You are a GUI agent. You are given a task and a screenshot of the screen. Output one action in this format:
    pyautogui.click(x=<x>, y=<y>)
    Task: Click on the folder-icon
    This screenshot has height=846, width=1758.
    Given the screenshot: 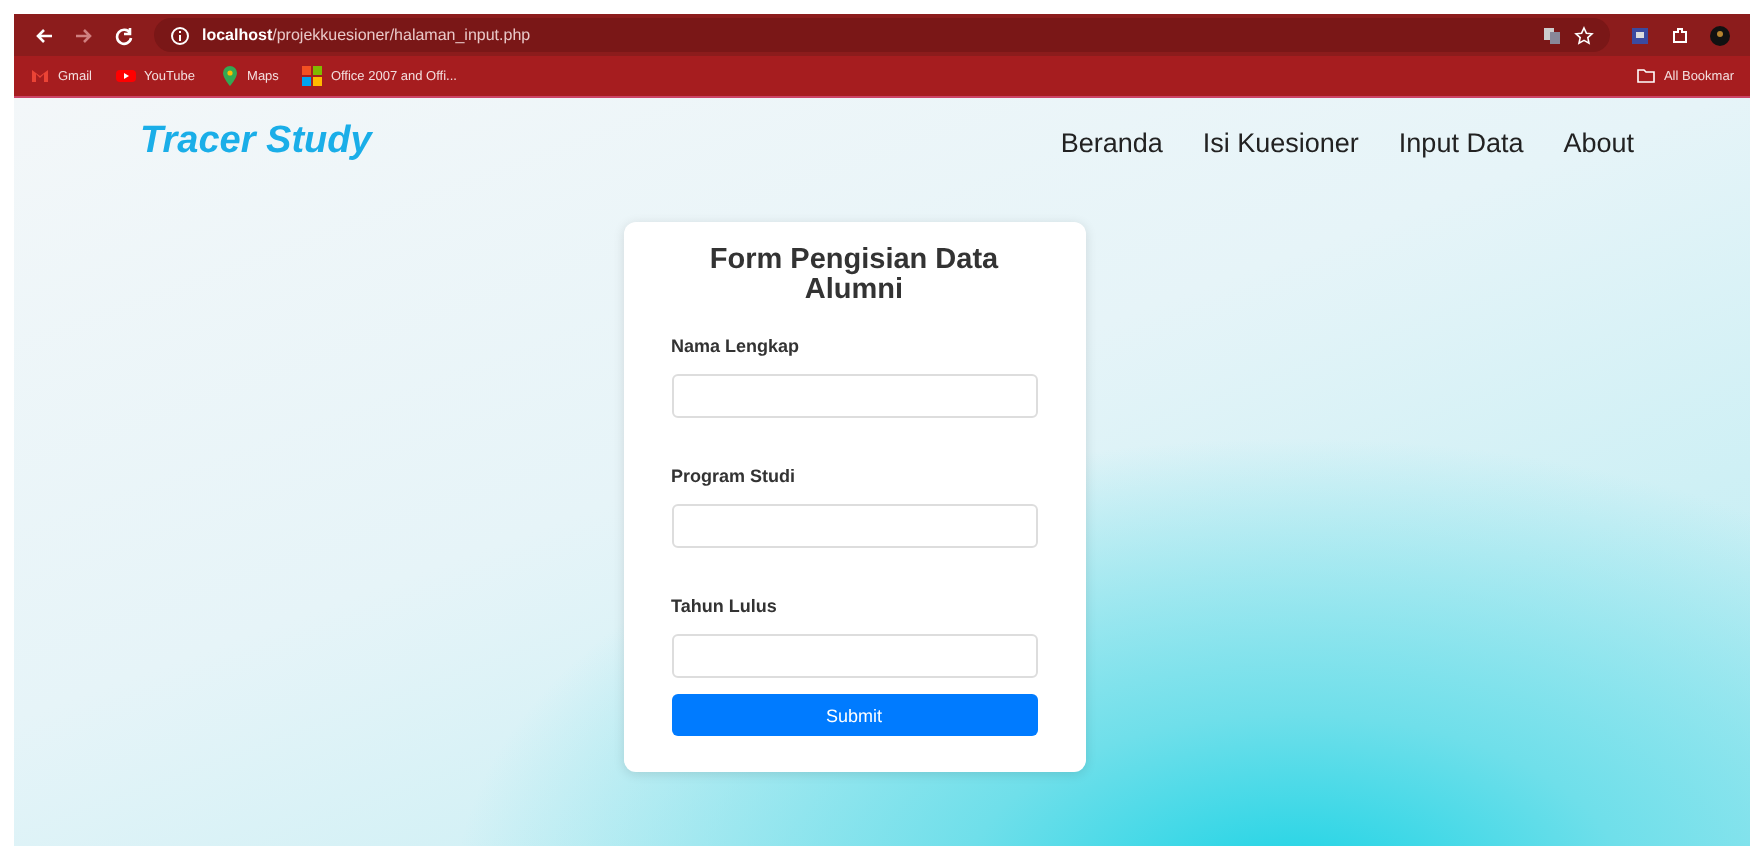 What is the action you would take?
    pyautogui.click(x=1645, y=76)
    